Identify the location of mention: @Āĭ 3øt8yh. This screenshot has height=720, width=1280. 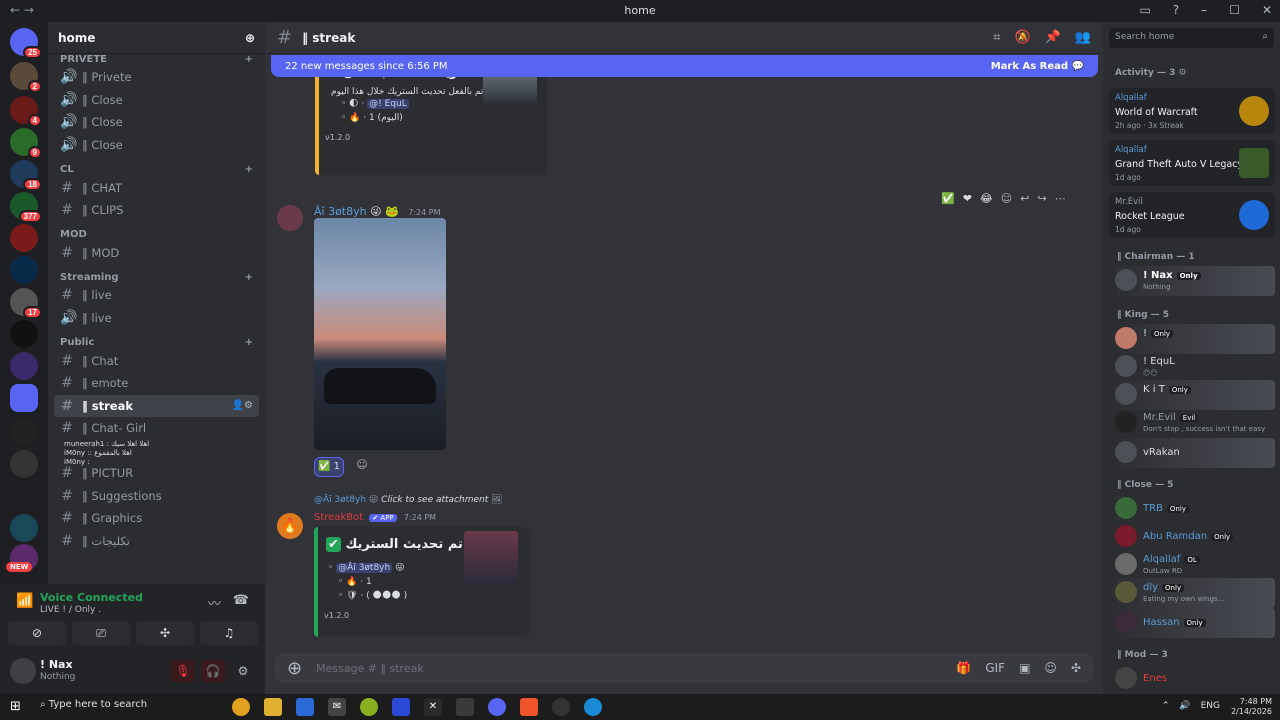
(364, 568).